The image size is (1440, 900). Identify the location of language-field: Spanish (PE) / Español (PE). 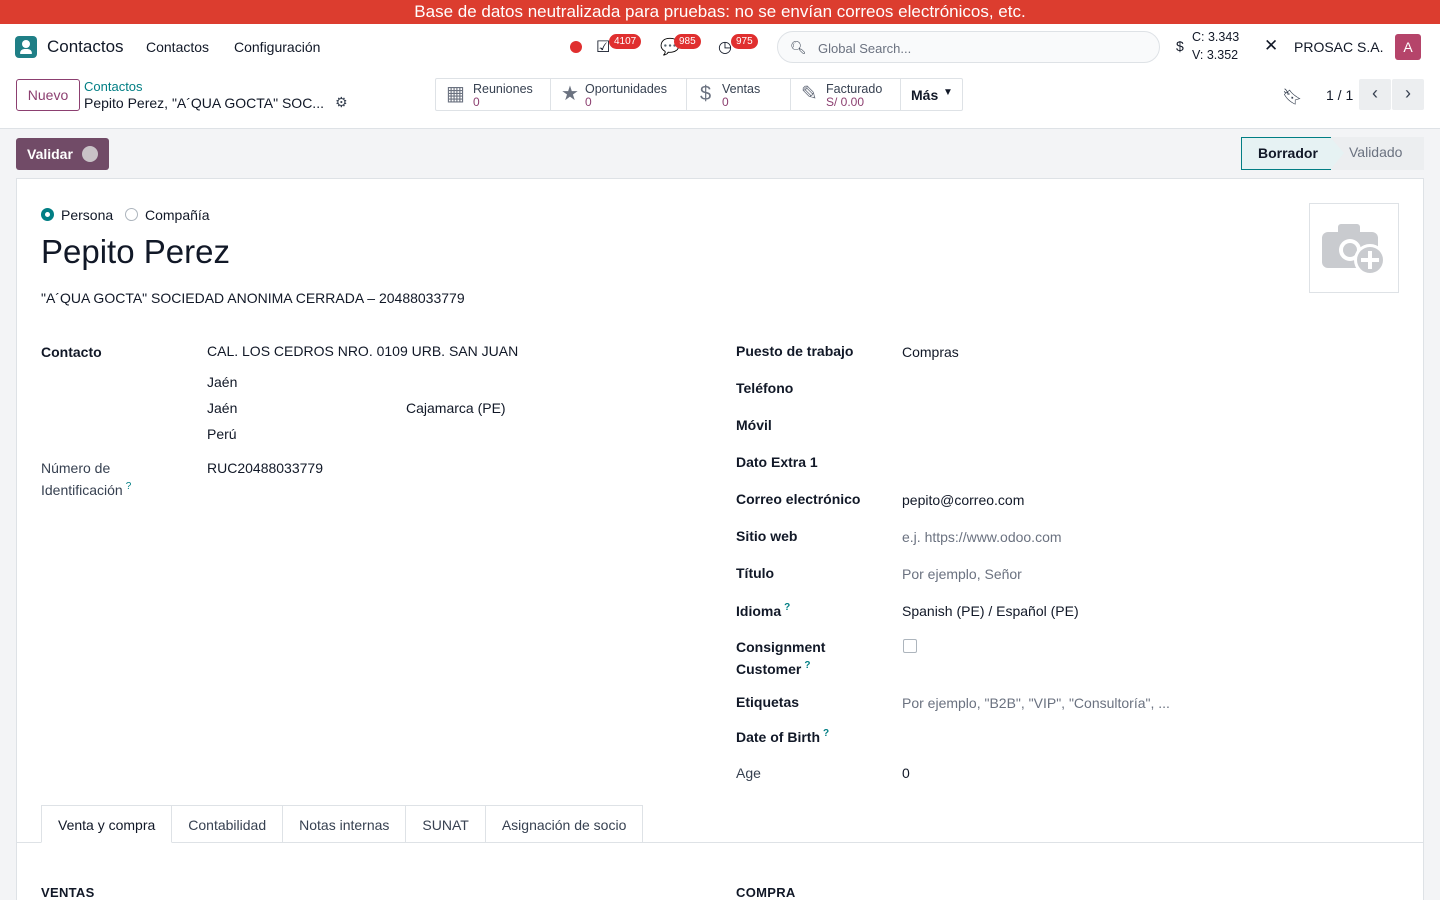
(990, 611).